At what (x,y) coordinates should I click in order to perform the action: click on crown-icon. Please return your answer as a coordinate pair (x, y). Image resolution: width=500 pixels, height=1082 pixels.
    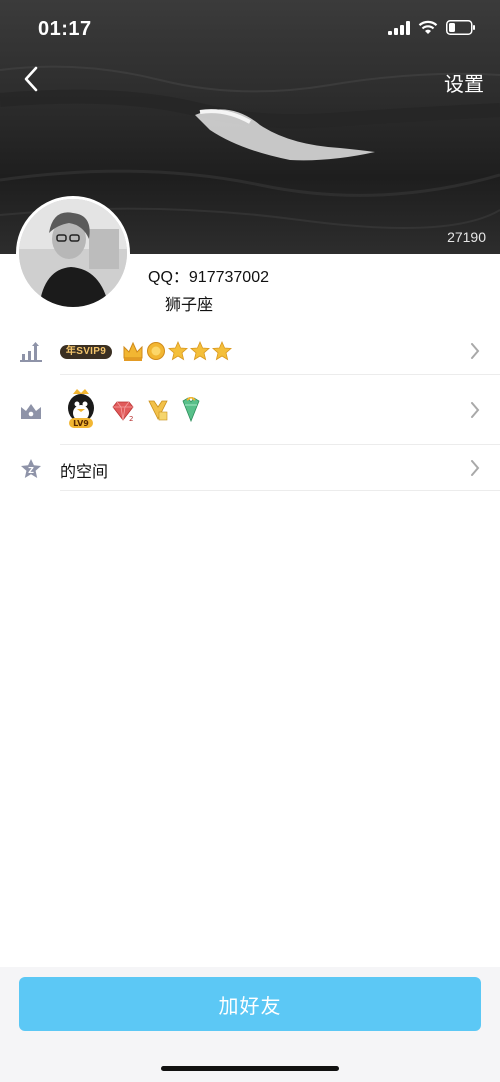
    Looking at the image, I should click on (133, 351).